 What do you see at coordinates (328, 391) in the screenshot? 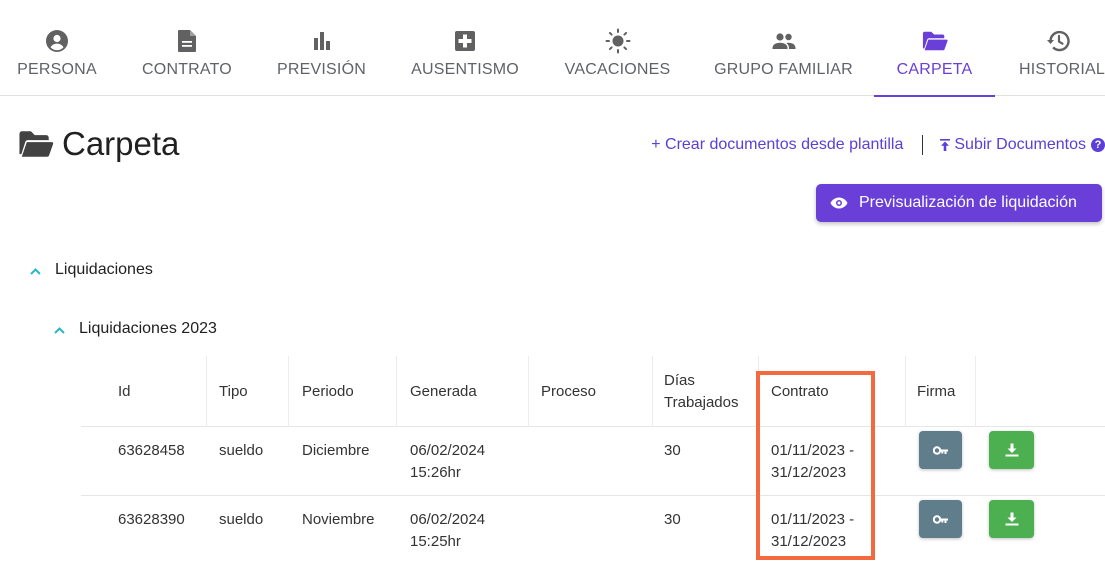
I see `column-header-periodo: Periodo` at bounding box center [328, 391].